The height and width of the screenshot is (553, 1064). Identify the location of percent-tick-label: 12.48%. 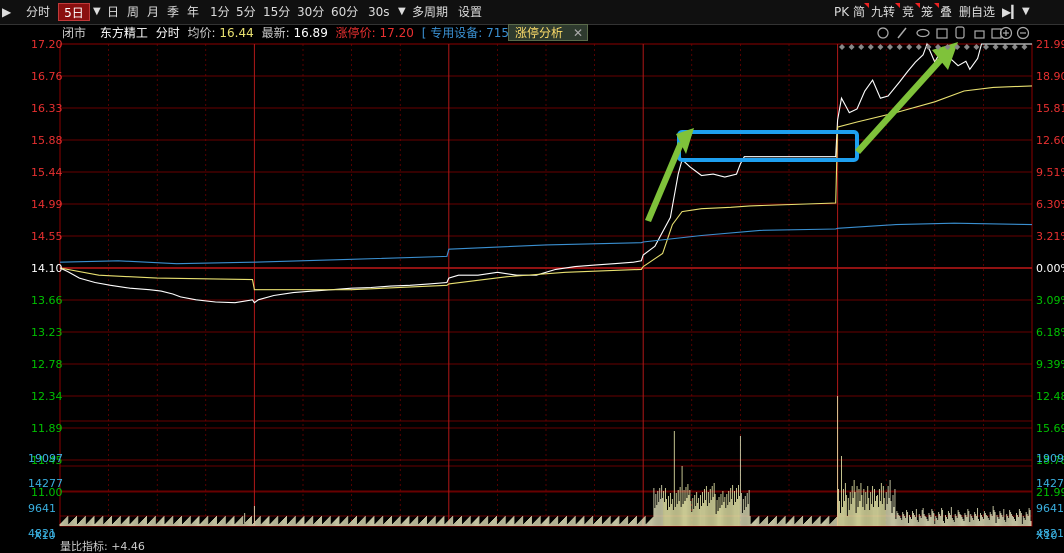
(1050, 396).